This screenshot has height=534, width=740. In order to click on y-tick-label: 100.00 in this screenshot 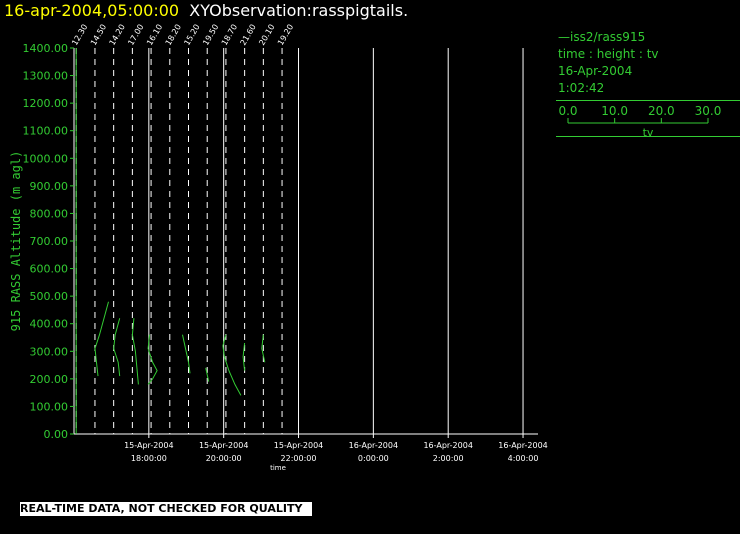, I will do `click(49, 406)`.